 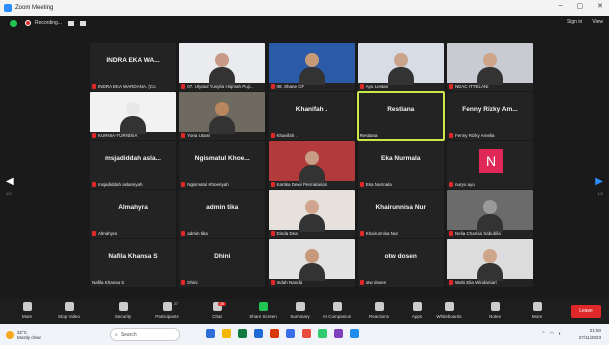 What do you see at coordinates (133, 67) in the screenshot?
I see `participant-tile: INDRA EKA WA... INDRA EKA WARDANA. (Co` at bounding box center [133, 67].